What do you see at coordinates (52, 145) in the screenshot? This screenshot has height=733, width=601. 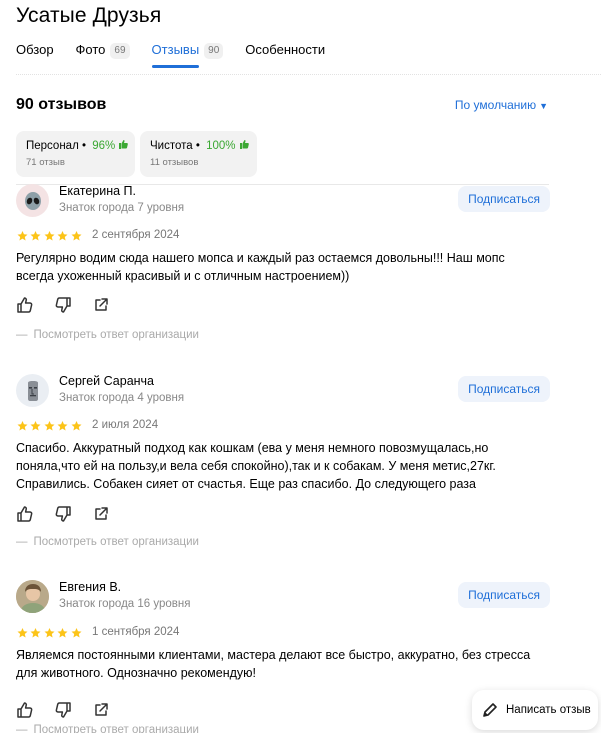 I see `aspect-name: Персонал` at bounding box center [52, 145].